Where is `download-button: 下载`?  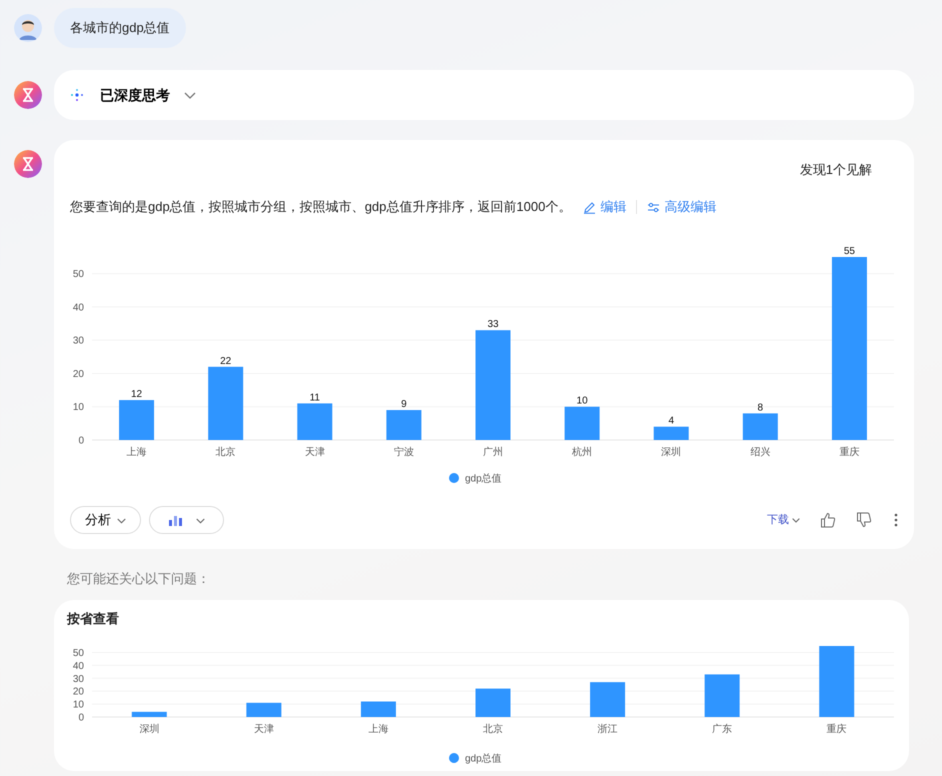
download-button: 下载 is located at coordinates (783, 520).